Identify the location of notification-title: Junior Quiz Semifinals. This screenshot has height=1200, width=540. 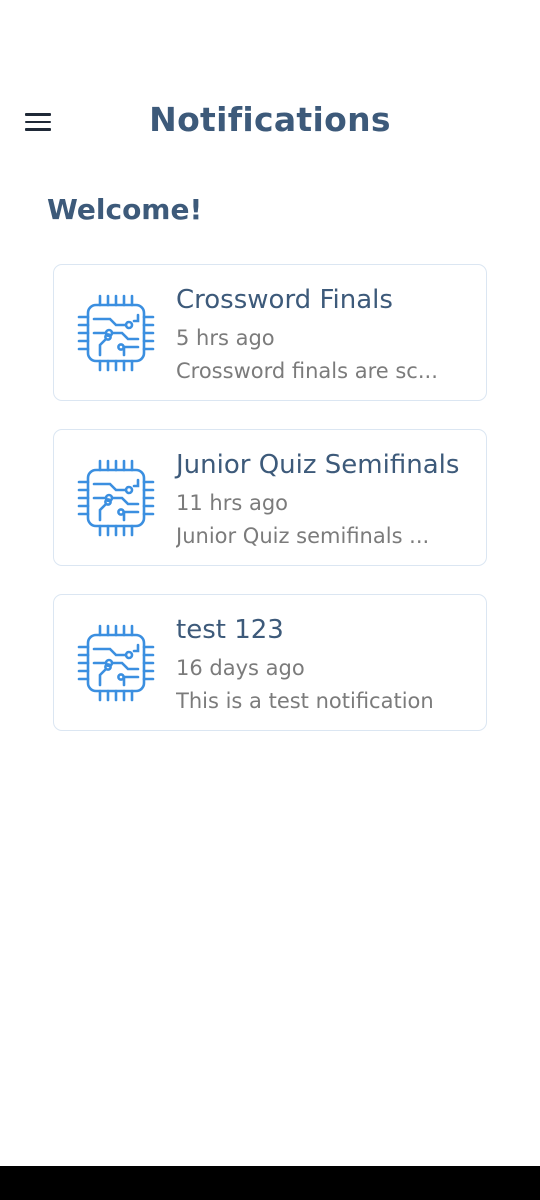
(318, 465).